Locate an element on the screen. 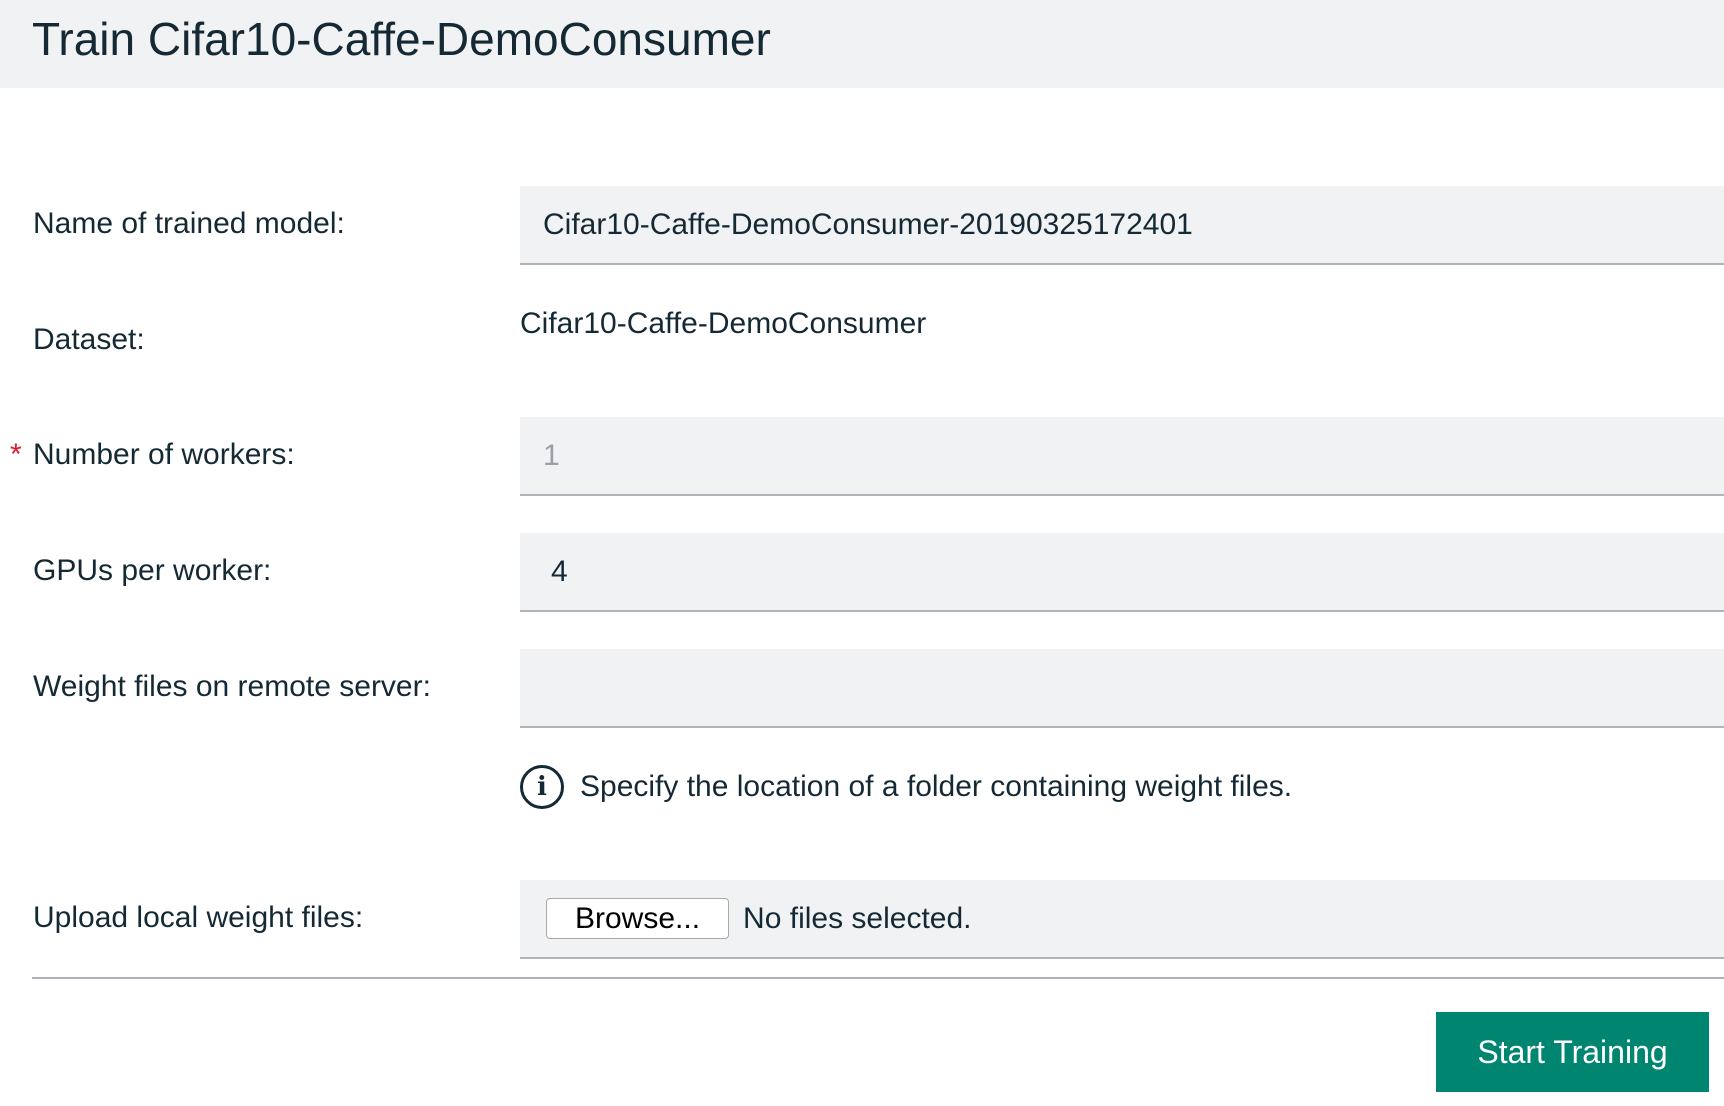 This screenshot has height=1106, width=1724. gpus-label: GPUs per worker: is located at coordinates (152, 570).